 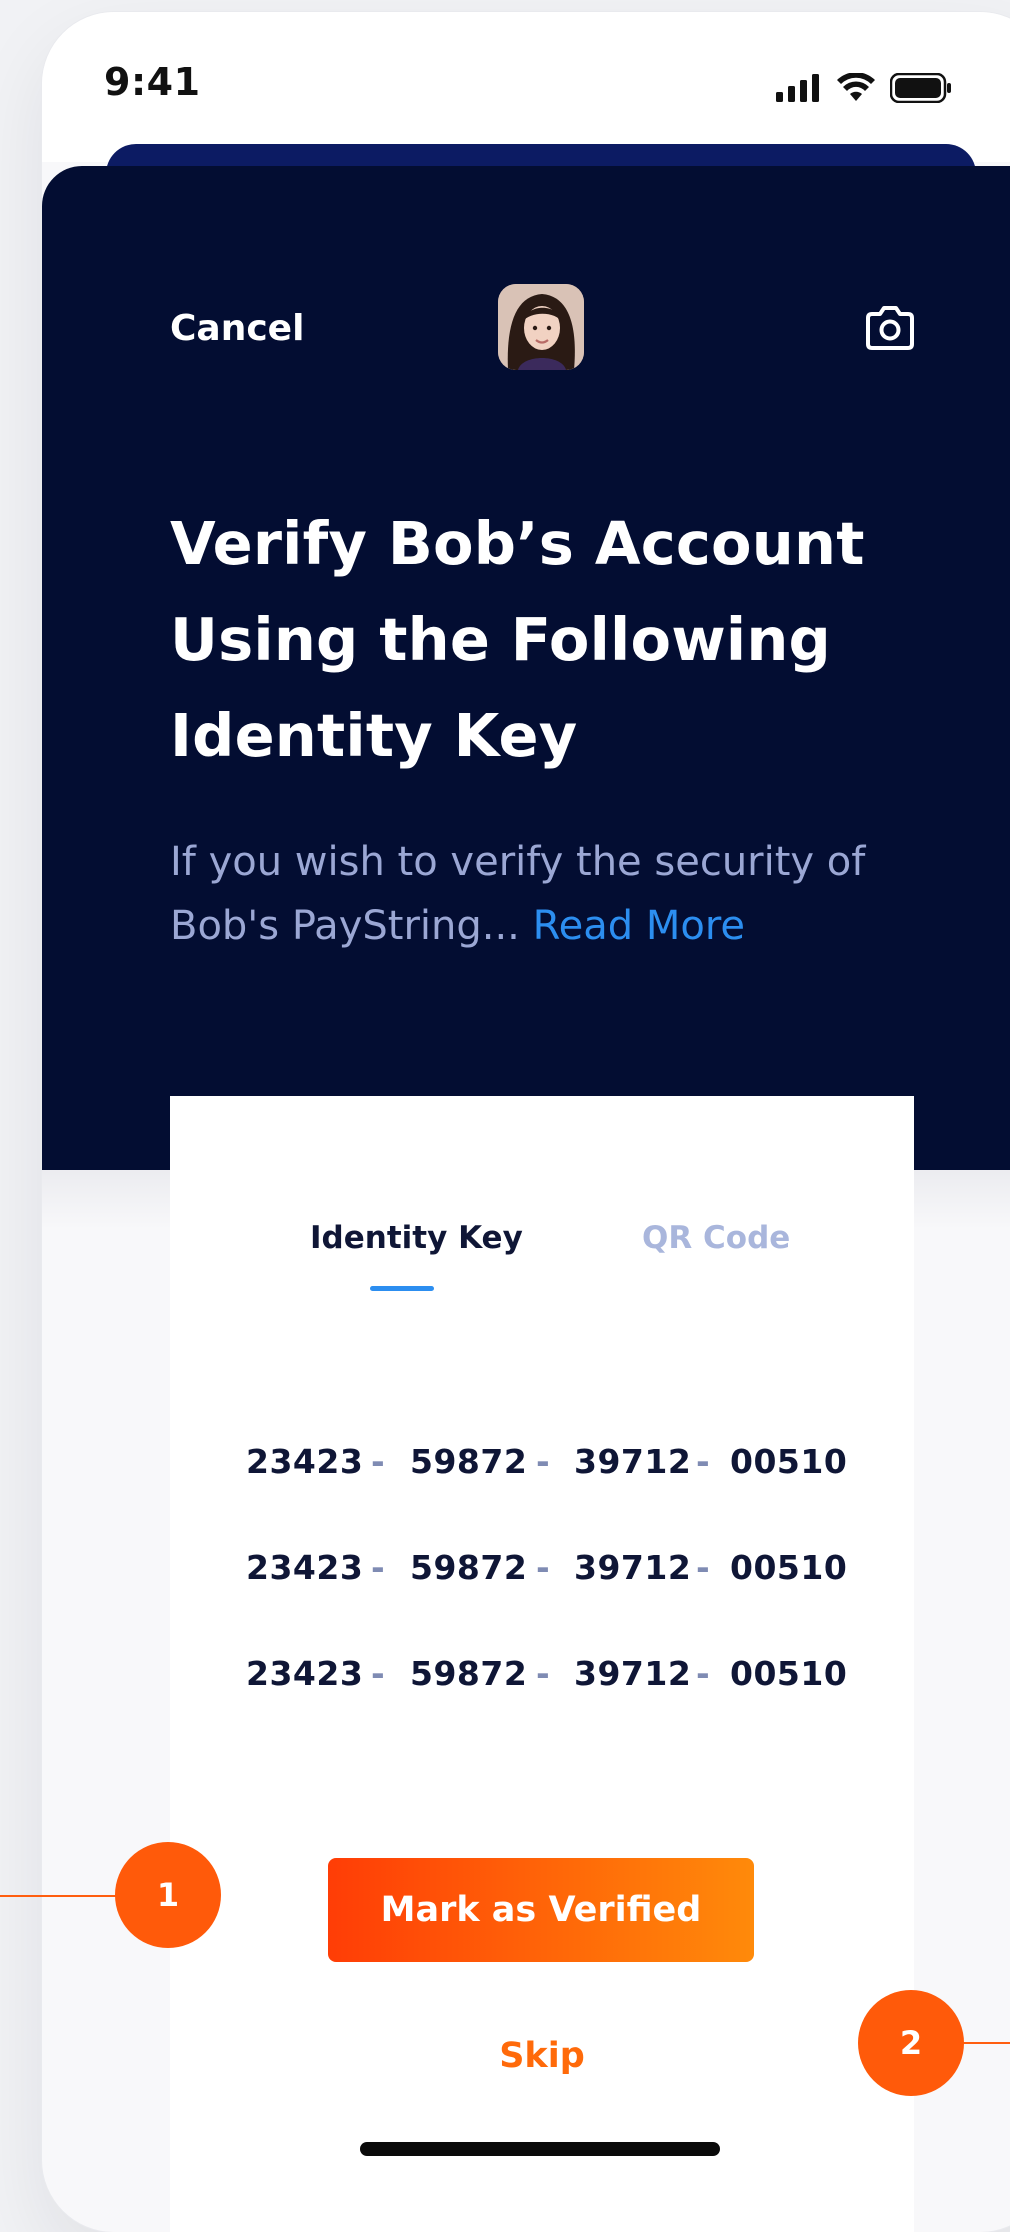 What do you see at coordinates (920, 88) in the screenshot?
I see `battery-icon` at bounding box center [920, 88].